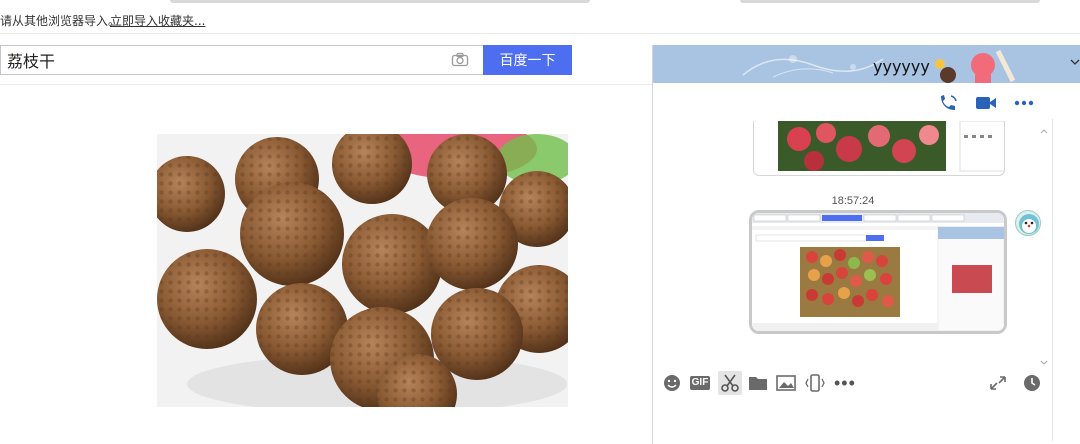 Image resolution: width=1080 pixels, height=444 pixels. I want to click on chat-actions, so click(866, 101).